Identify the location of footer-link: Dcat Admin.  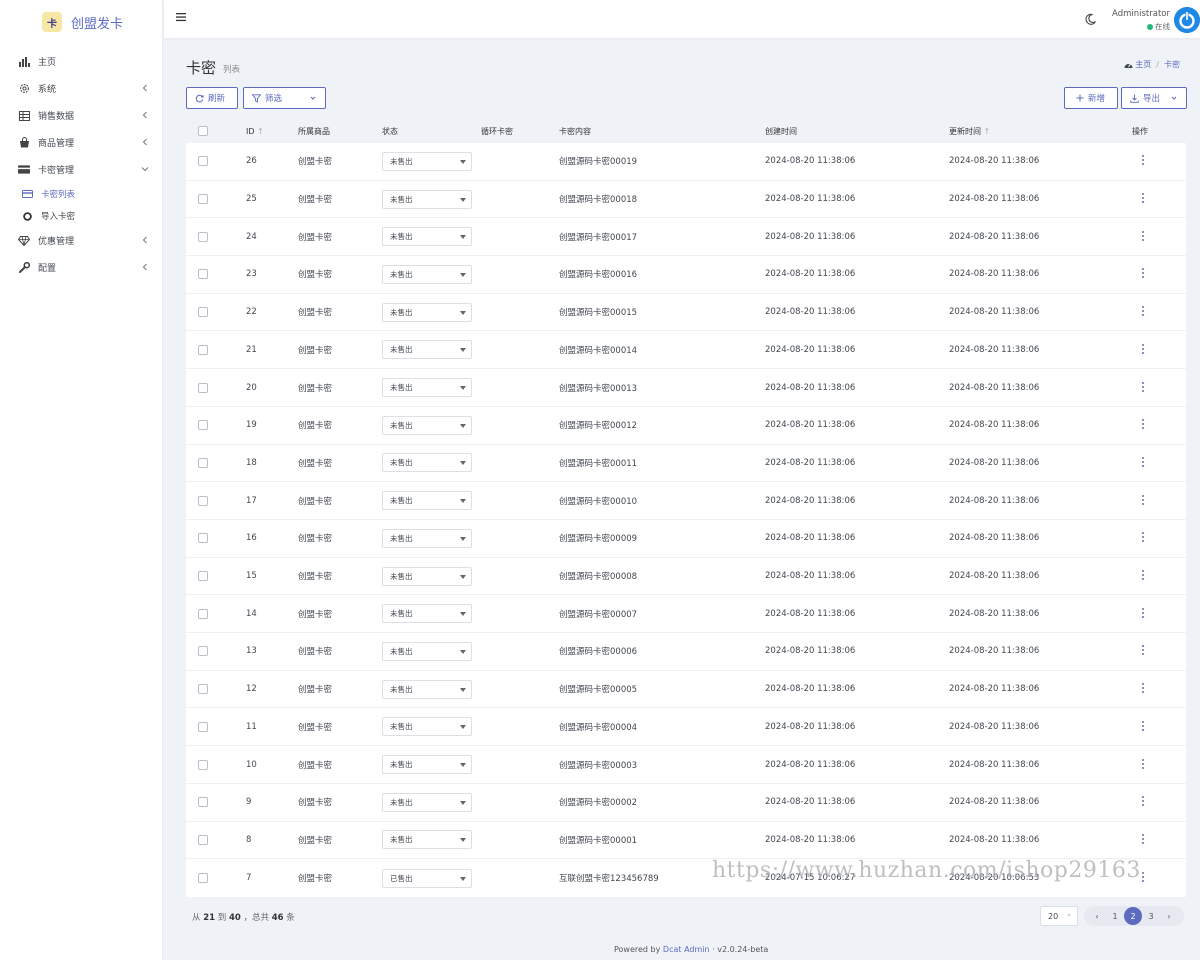
(686, 949).